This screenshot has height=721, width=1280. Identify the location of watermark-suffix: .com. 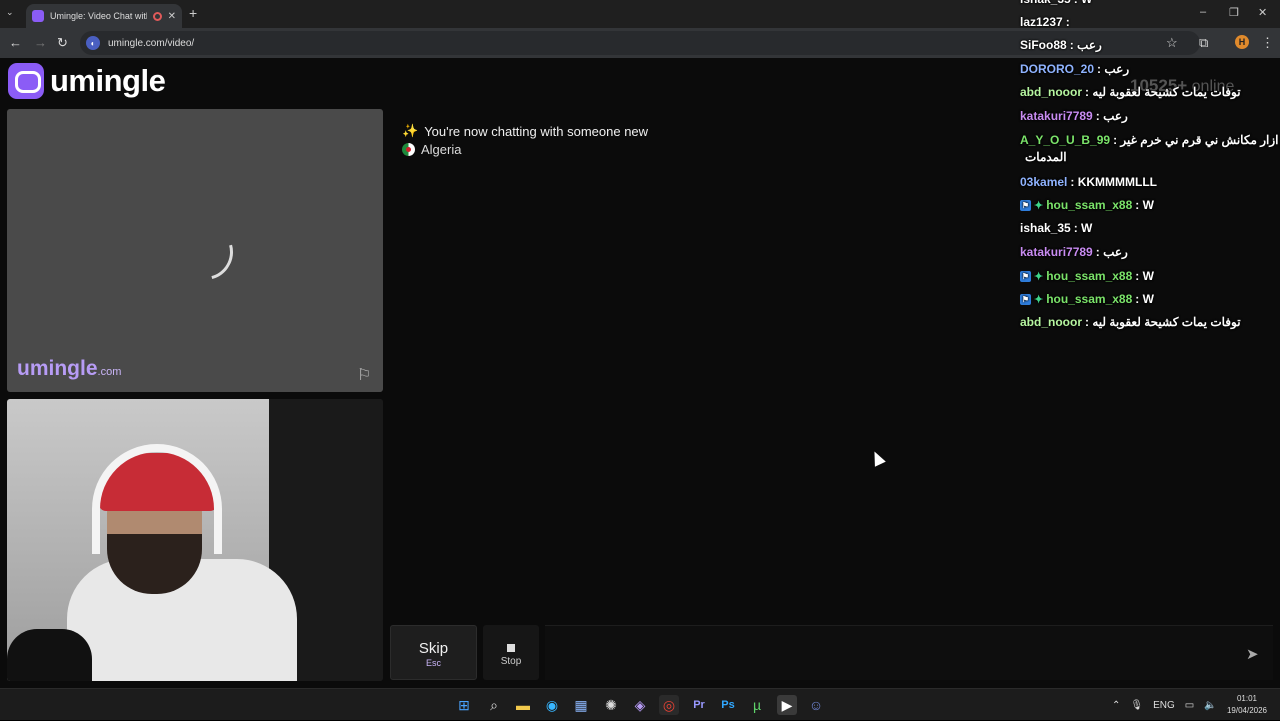
(109, 372).